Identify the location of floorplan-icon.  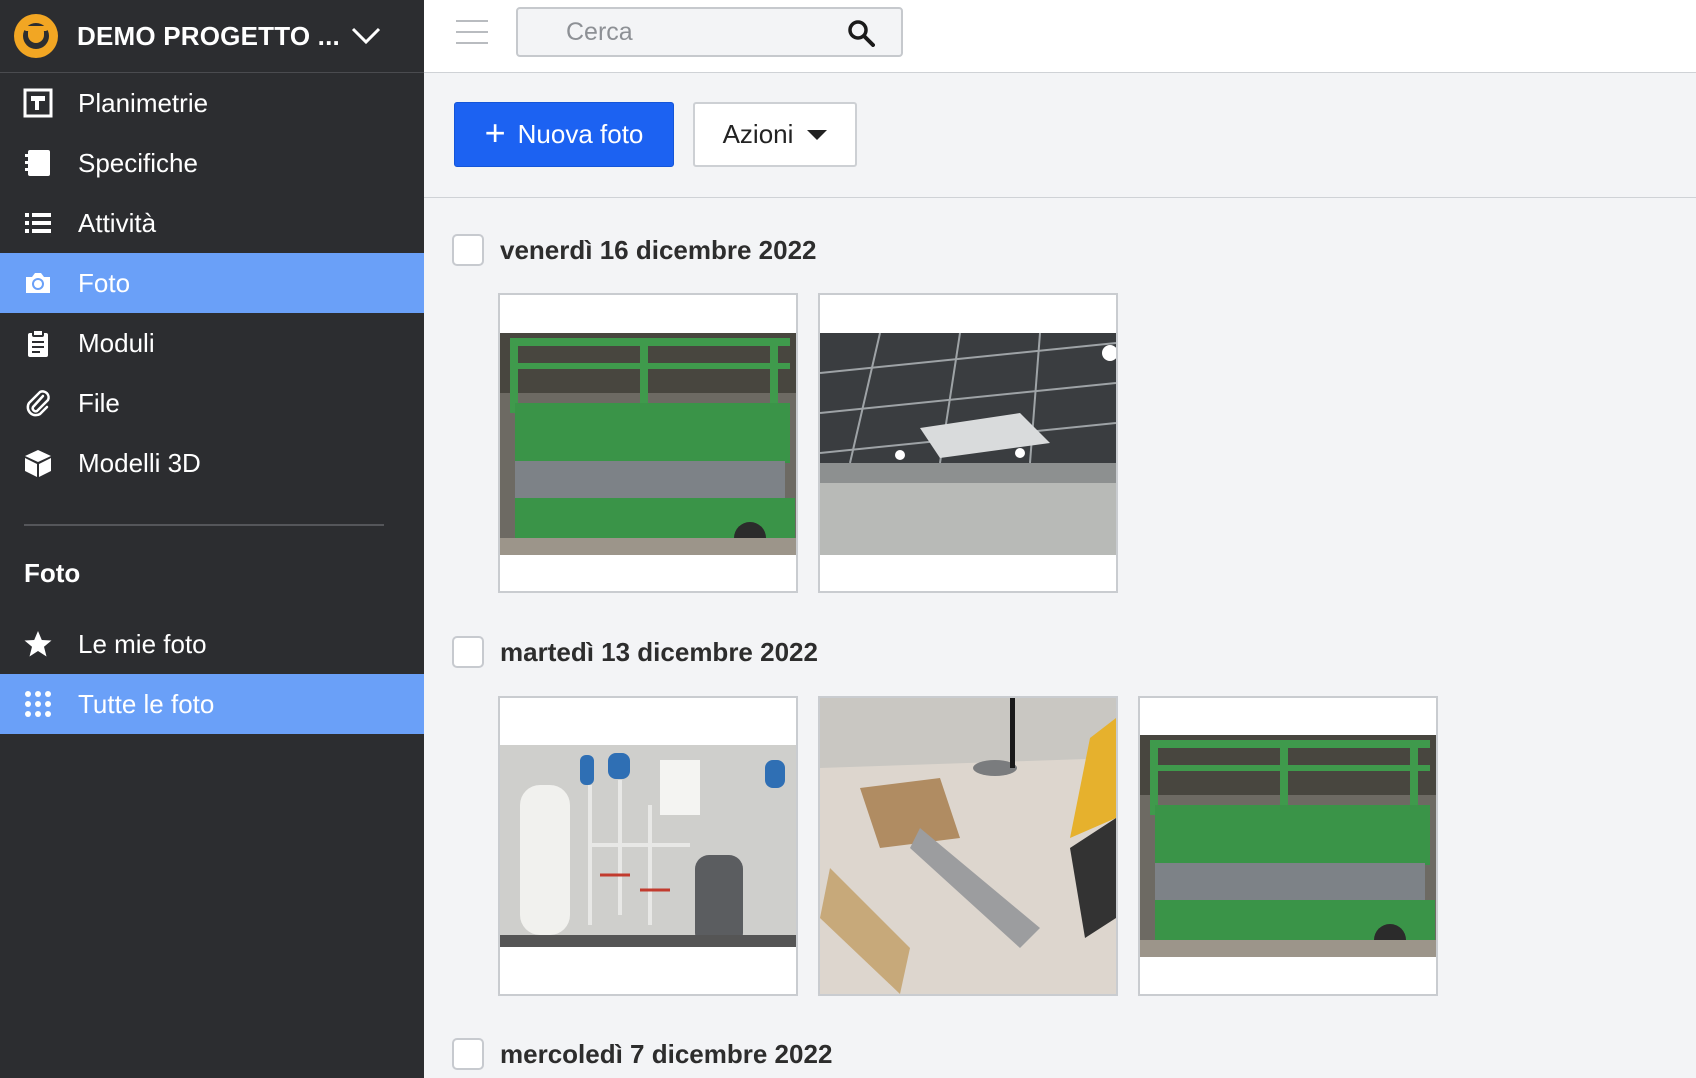
(38, 103).